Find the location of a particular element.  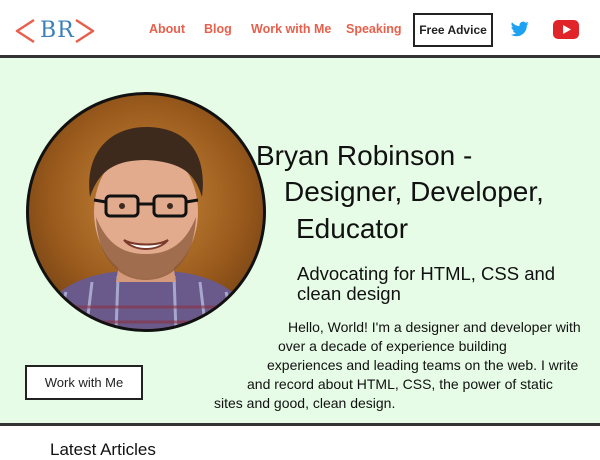

hero-subtitle-line-2: clean design is located at coordinates (349, 293).